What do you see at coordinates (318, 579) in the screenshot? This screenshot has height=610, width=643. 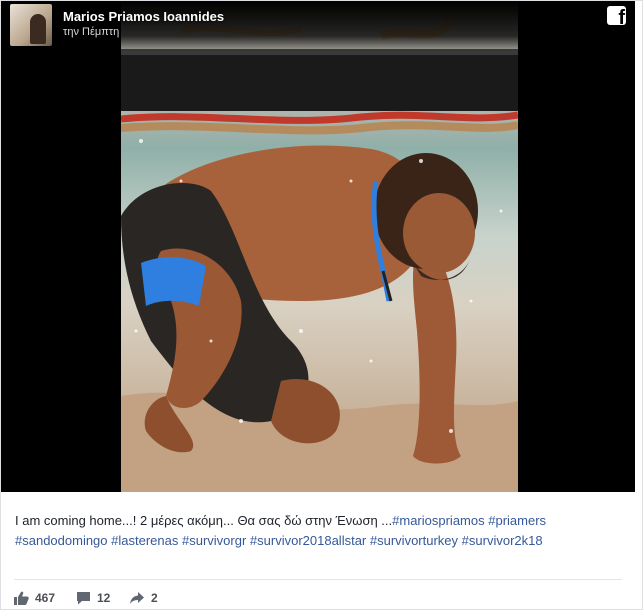 I see `divider` at bounding box center [318, 579].